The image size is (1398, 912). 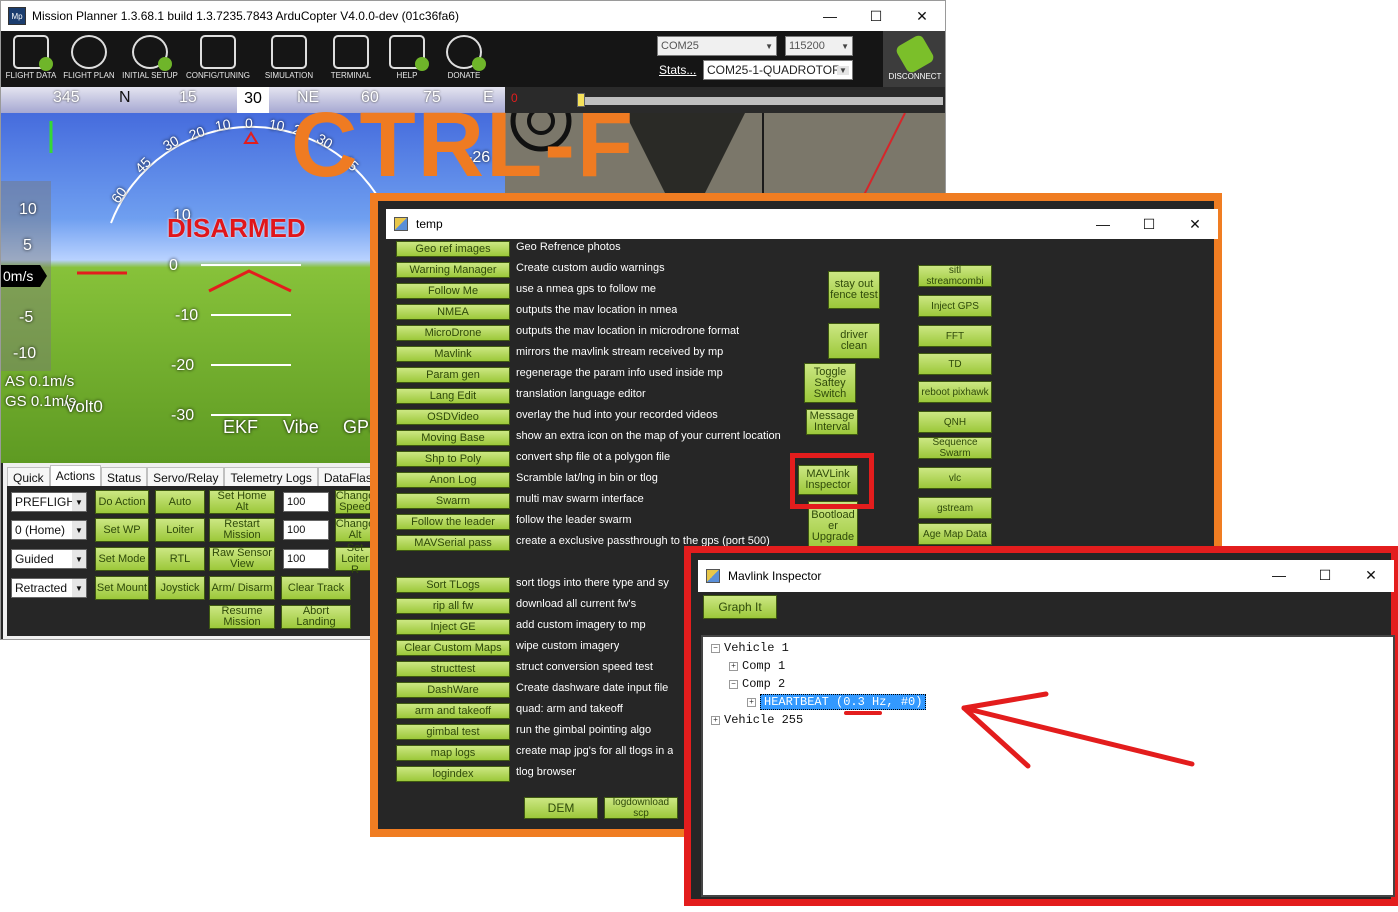 I want to click on set-wp-button: Set WP, so click(x=122, y=530).